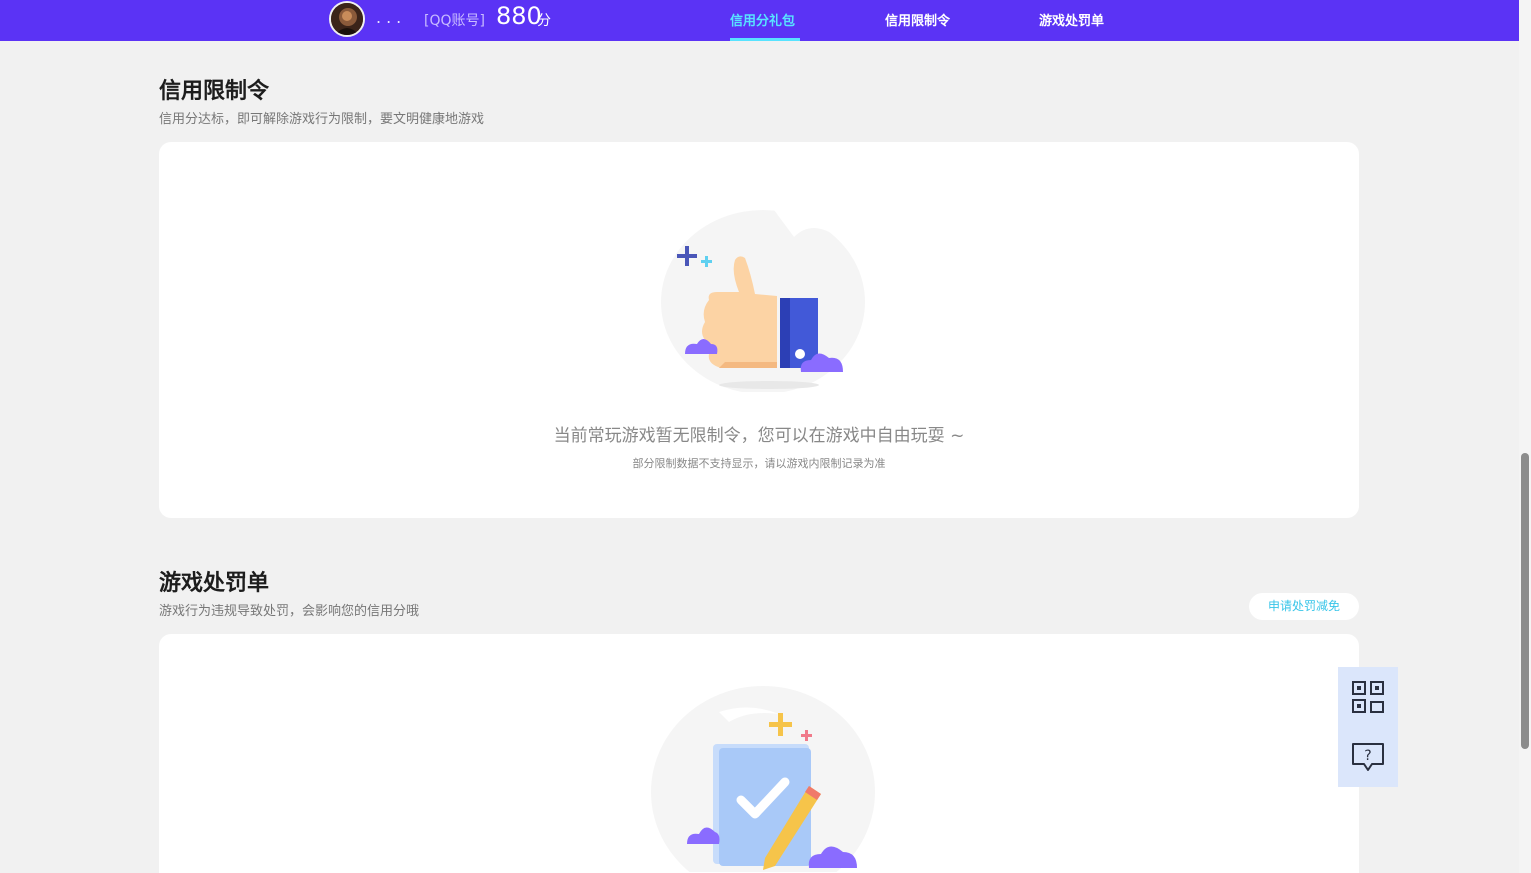 Image resolution: width=1531 pixels, height=873 pixels. Describe the element at coordinates (917, 19) in the screenshot. I see `tab-credit-restriction: 信用限制令` at that location.